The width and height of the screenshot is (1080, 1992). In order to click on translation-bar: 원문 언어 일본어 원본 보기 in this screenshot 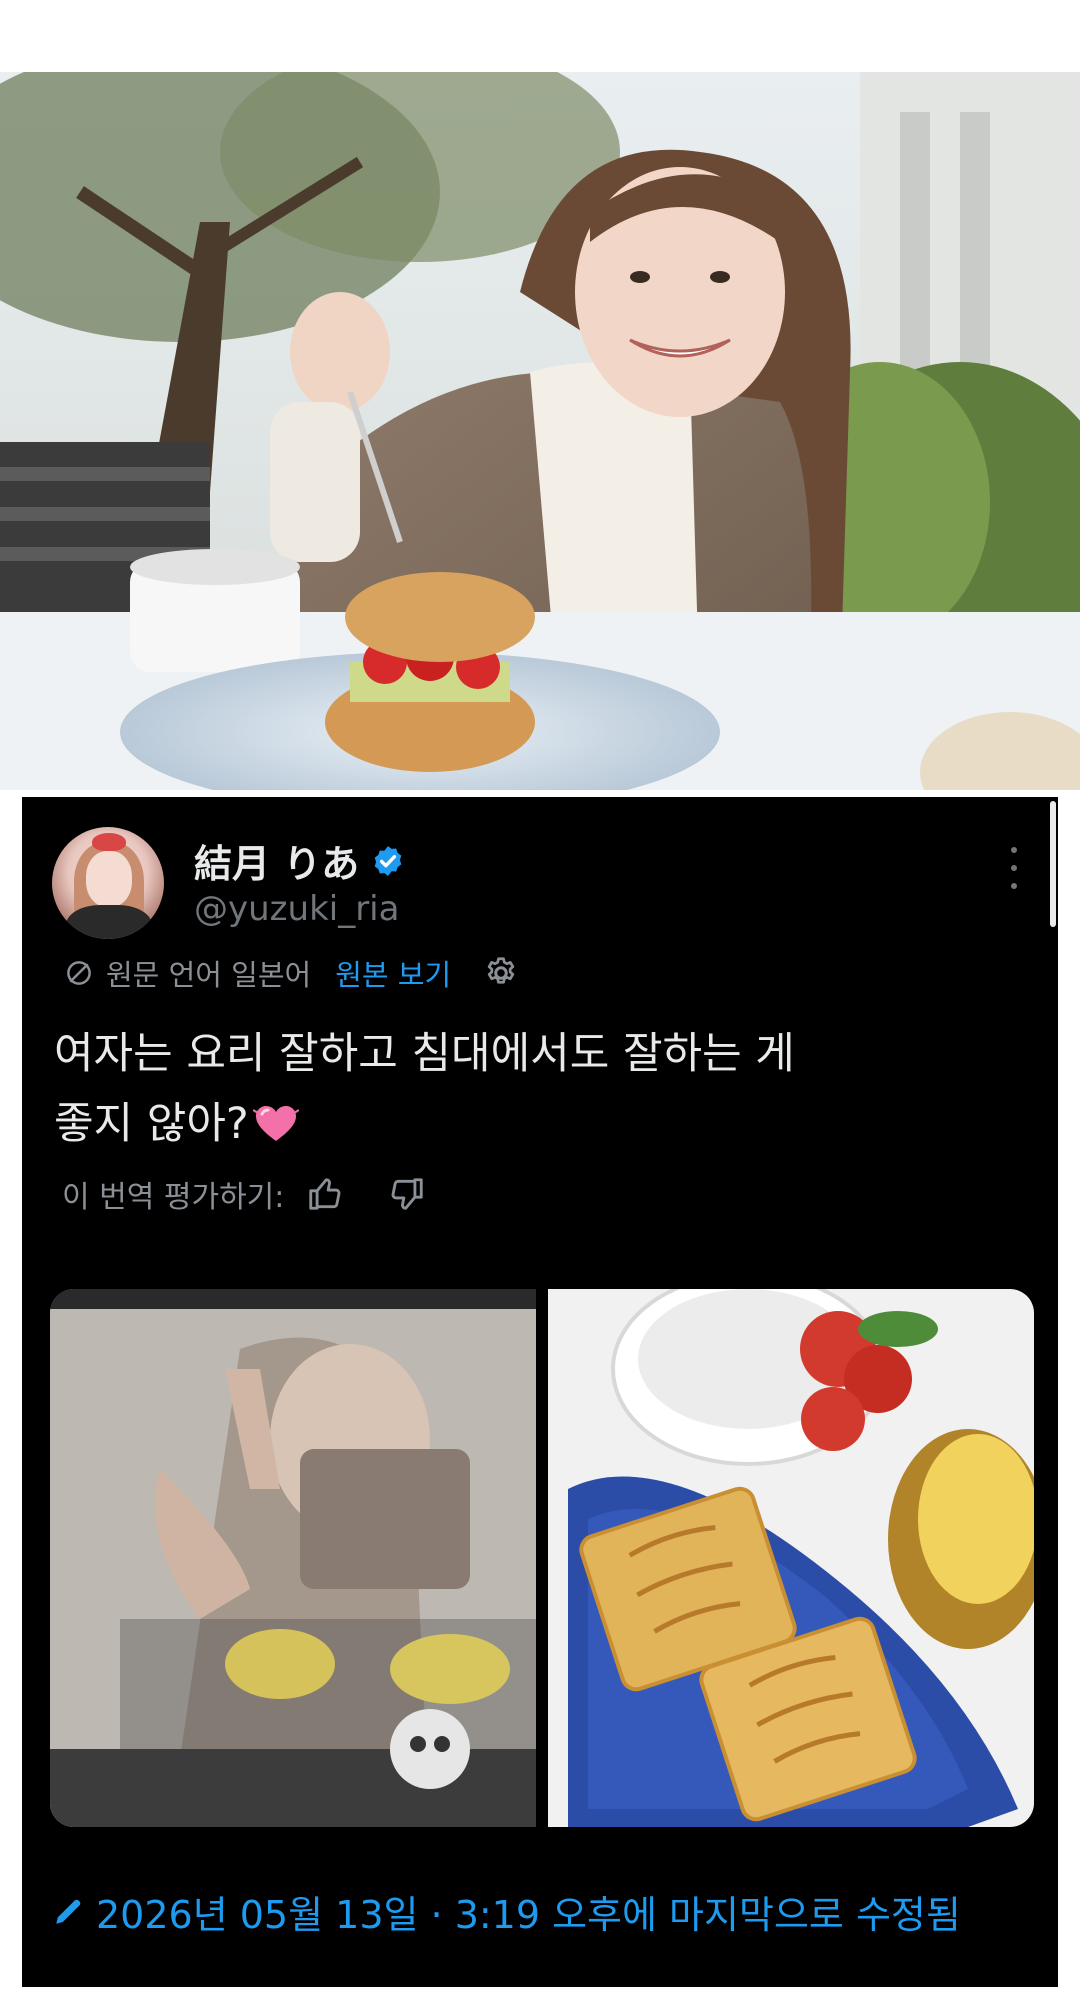, I will do `click(291, 973)`.